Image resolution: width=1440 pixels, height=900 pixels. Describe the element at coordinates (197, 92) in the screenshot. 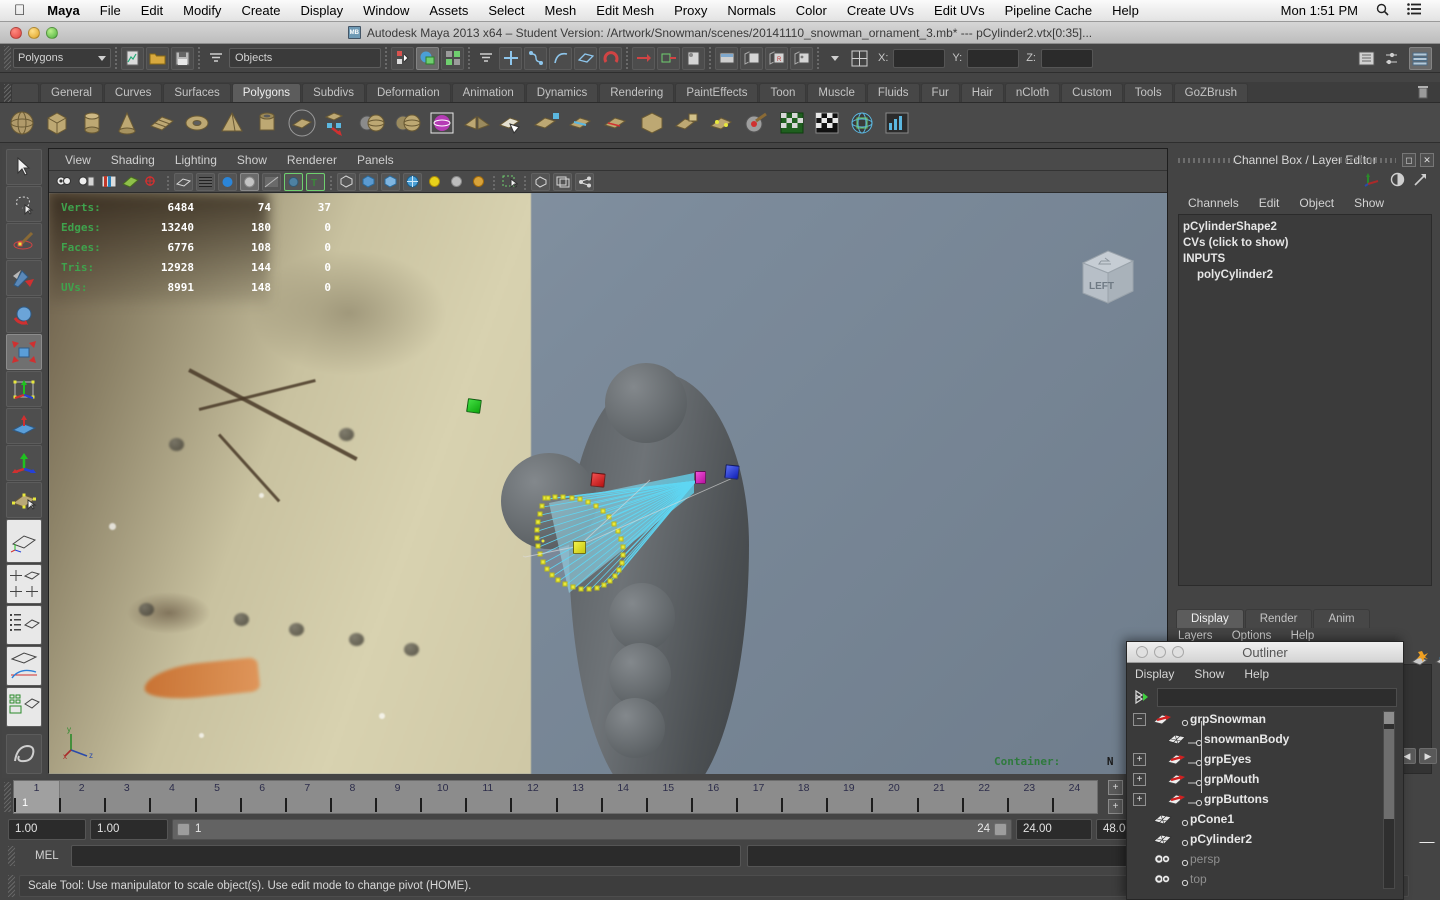

I see `shelf-tab-surfaces: Surfaces` at that location.